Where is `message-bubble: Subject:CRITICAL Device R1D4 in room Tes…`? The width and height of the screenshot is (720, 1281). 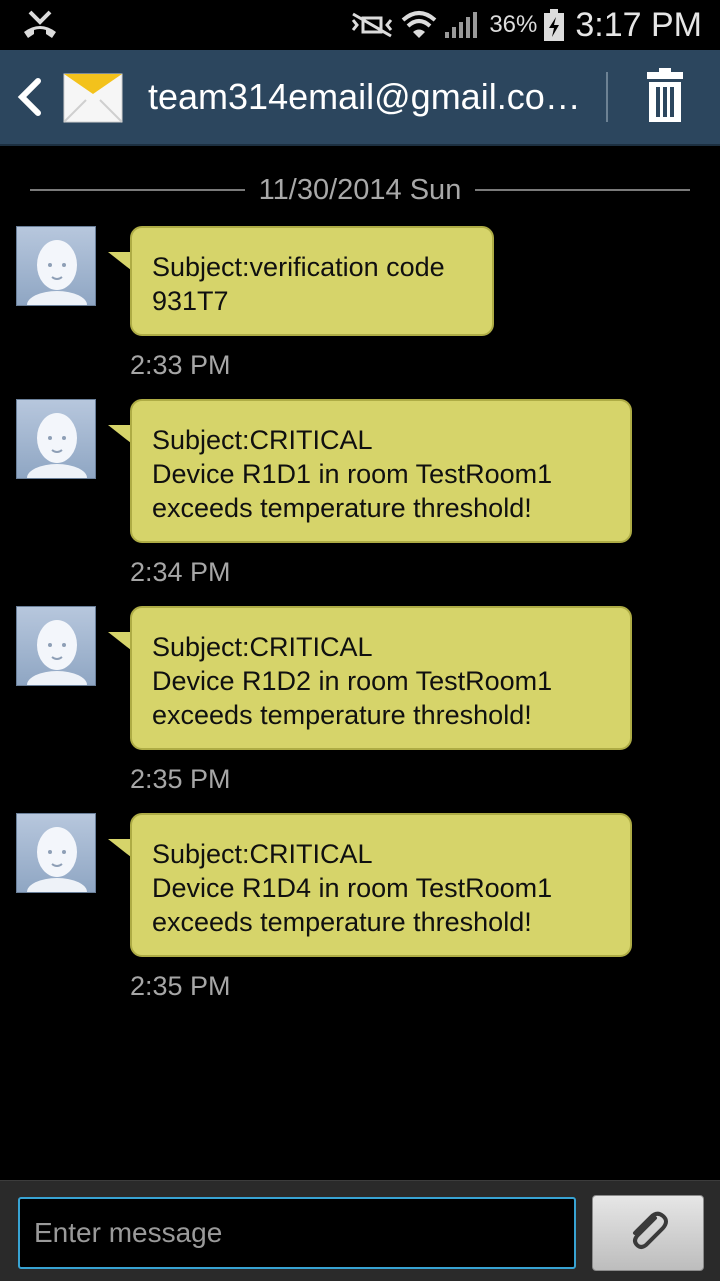
message-bubble: Subject:CRITICAL Device R1D4 in room Tes… is located at coordinates (381, 885).